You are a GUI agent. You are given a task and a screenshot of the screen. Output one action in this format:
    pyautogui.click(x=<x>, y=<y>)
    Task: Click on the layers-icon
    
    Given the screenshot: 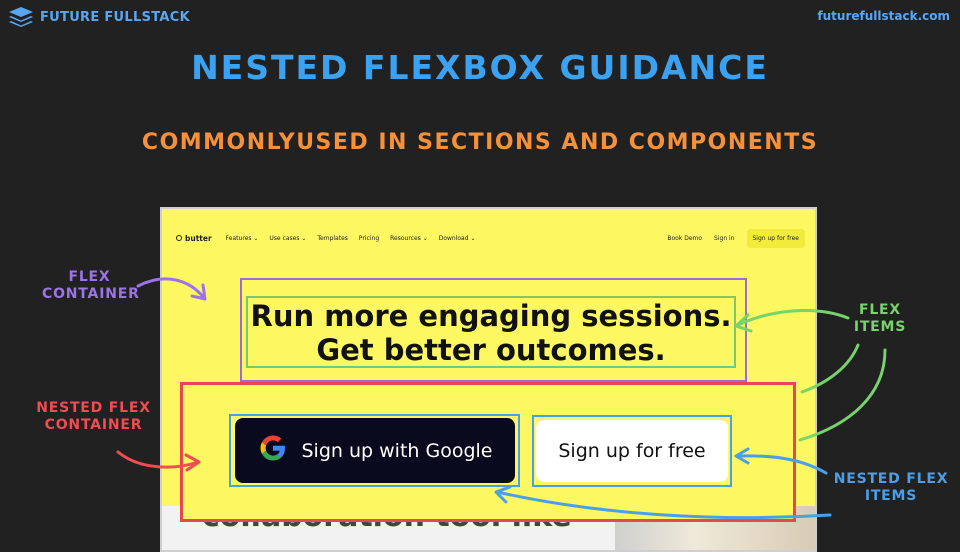 What is the action you would take?
    pyautogui.click(x=21, y=17)
    